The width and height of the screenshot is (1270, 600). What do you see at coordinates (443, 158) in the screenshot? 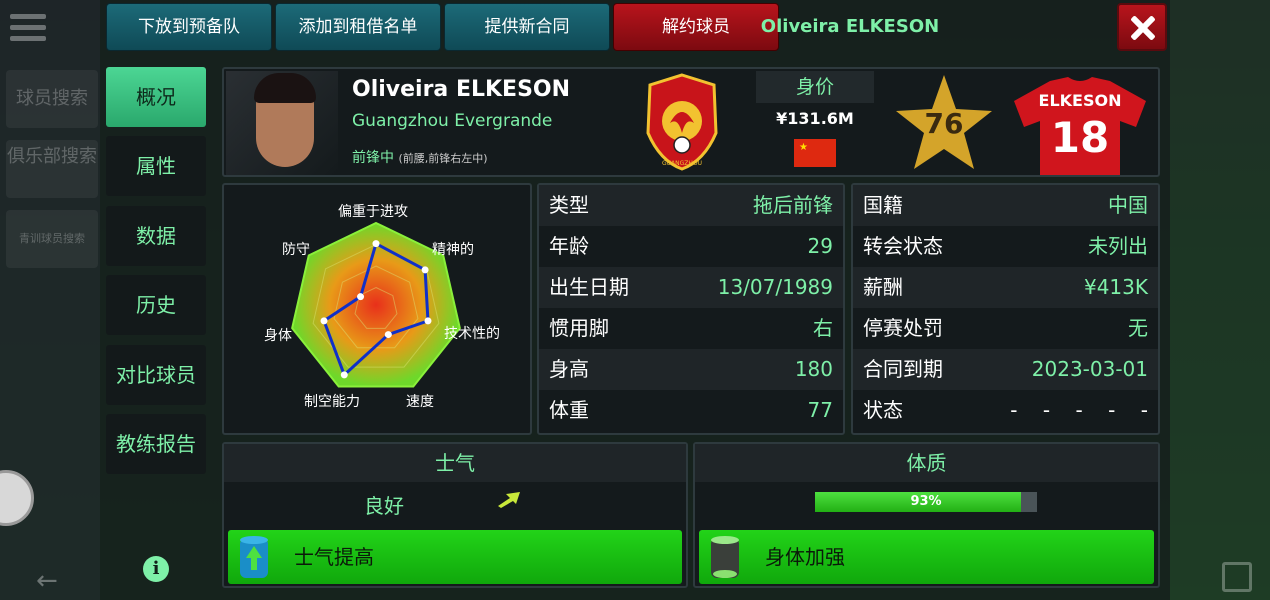
I see `position-detail: (前腰,前锋右左中)` at bounding box center [443, 158].